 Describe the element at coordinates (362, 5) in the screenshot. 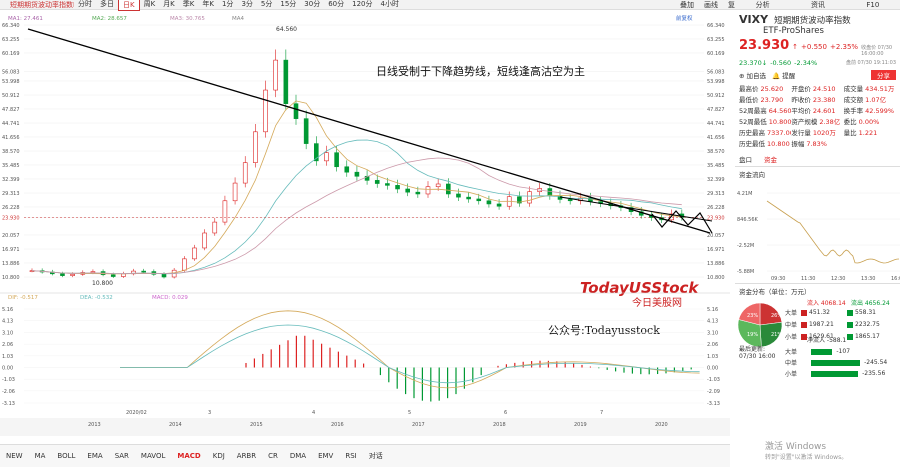

I see `period-tab-13: 120分` at that location.